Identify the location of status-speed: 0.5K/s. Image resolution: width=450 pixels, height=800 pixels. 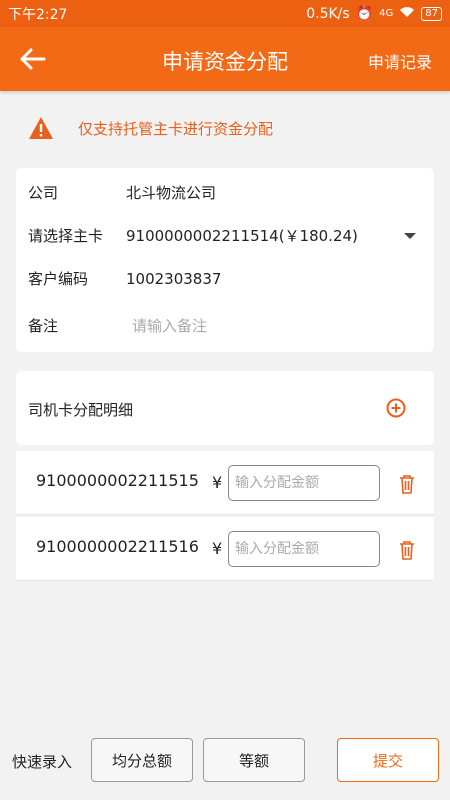
(328, 13).